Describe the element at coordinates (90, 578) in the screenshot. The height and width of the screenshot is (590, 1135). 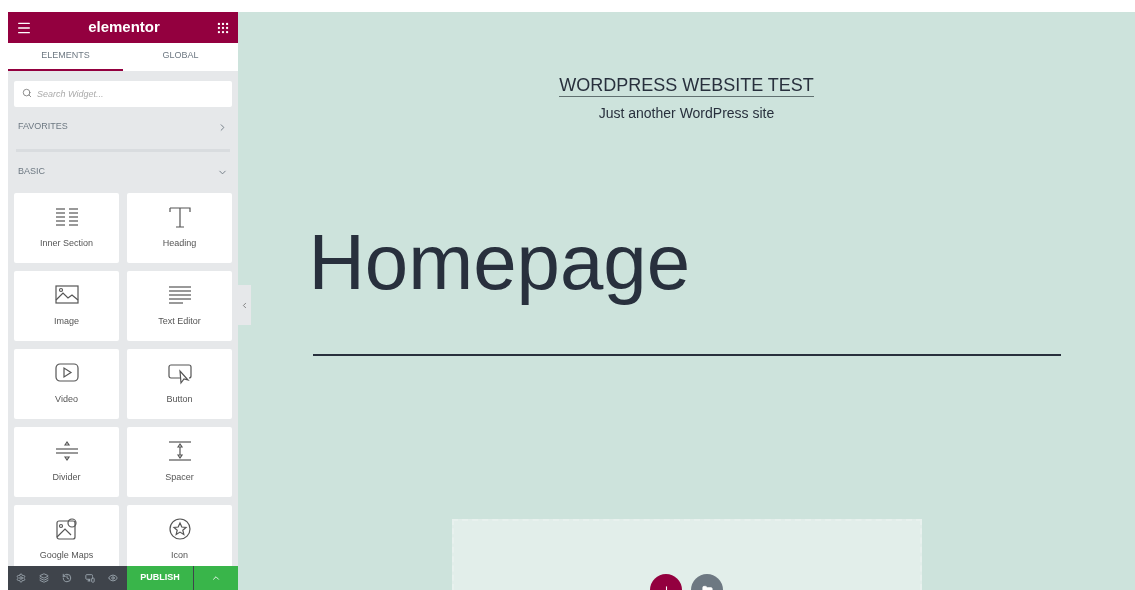
I see `devices-icon` at that location.